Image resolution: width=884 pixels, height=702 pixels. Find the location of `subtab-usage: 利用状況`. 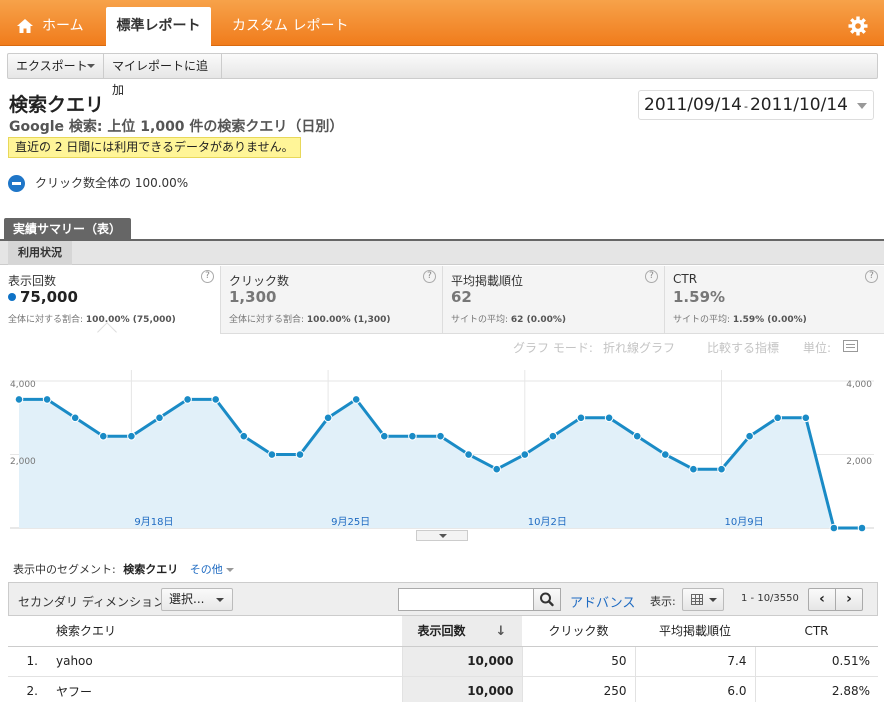

subtab-usage: 利用状況 is located at coordinates (40, 253).